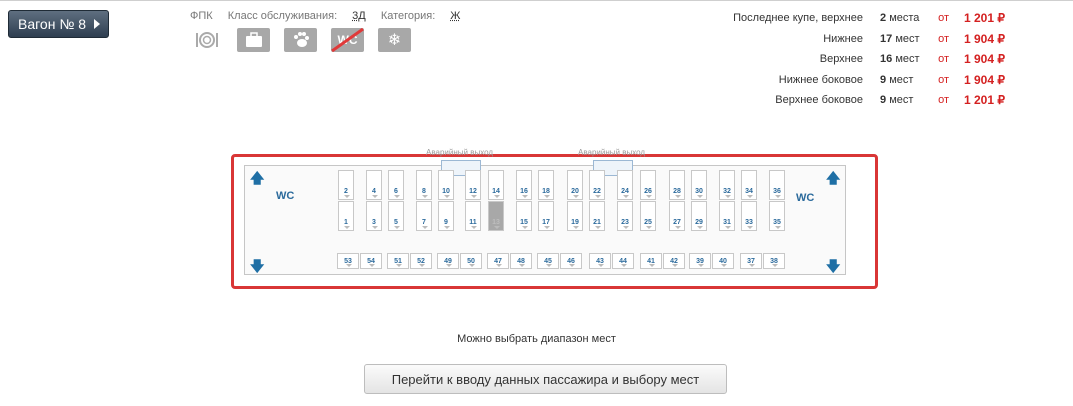  What do you see at coordinates (473, 185) in the screenshot?
I see `seat-upper-12: 12` at bounding box center [473, 185].